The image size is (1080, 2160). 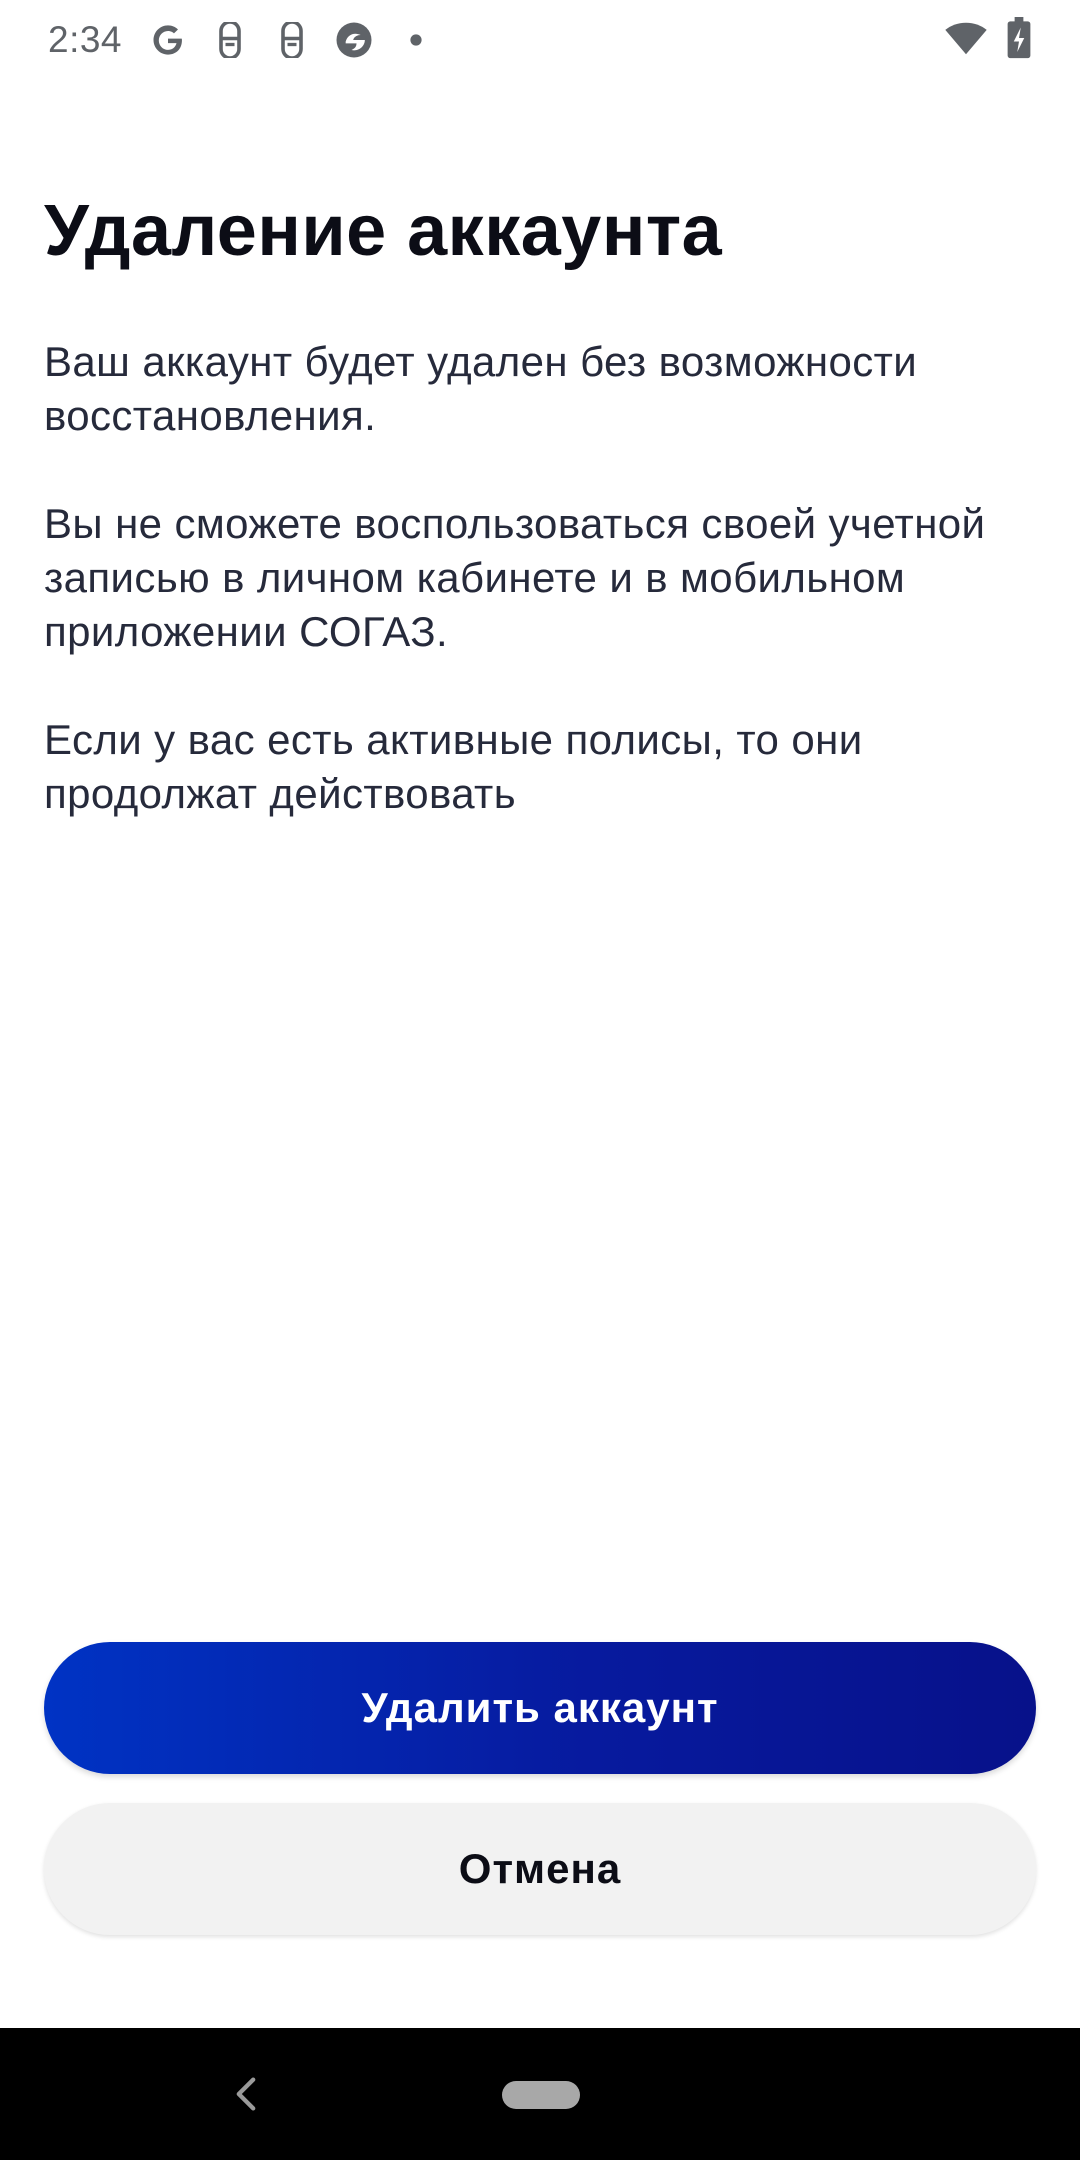 I want to click on browser-icon, so click(x=354, y=40).